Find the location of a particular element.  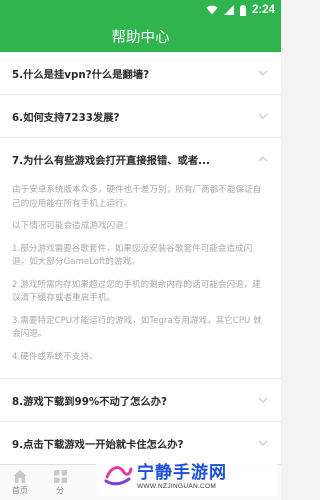

faq-question: 6.如何支持7233发展? is located at coordinates (140, 116).